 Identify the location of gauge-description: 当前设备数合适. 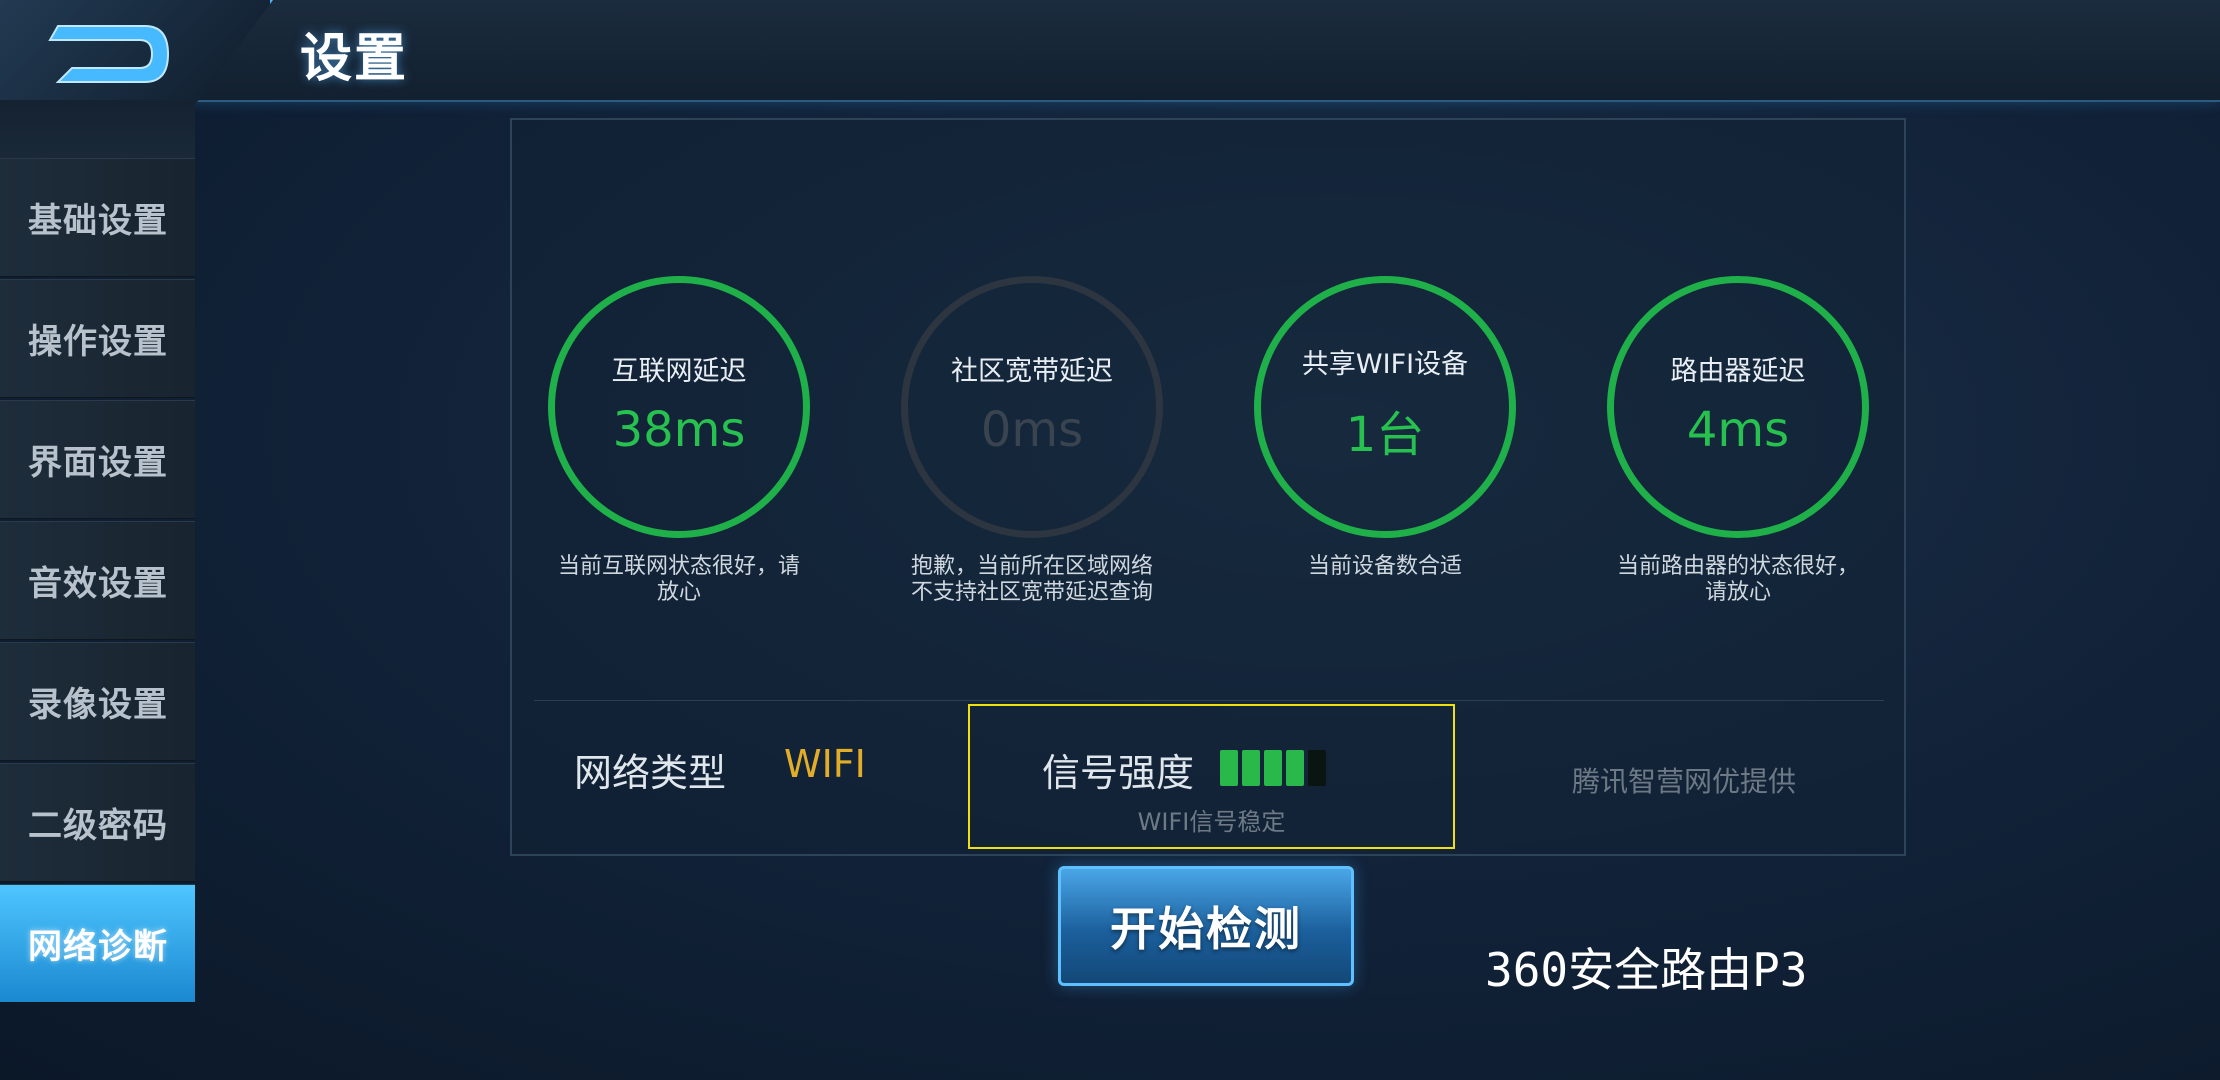
(1385, 567).